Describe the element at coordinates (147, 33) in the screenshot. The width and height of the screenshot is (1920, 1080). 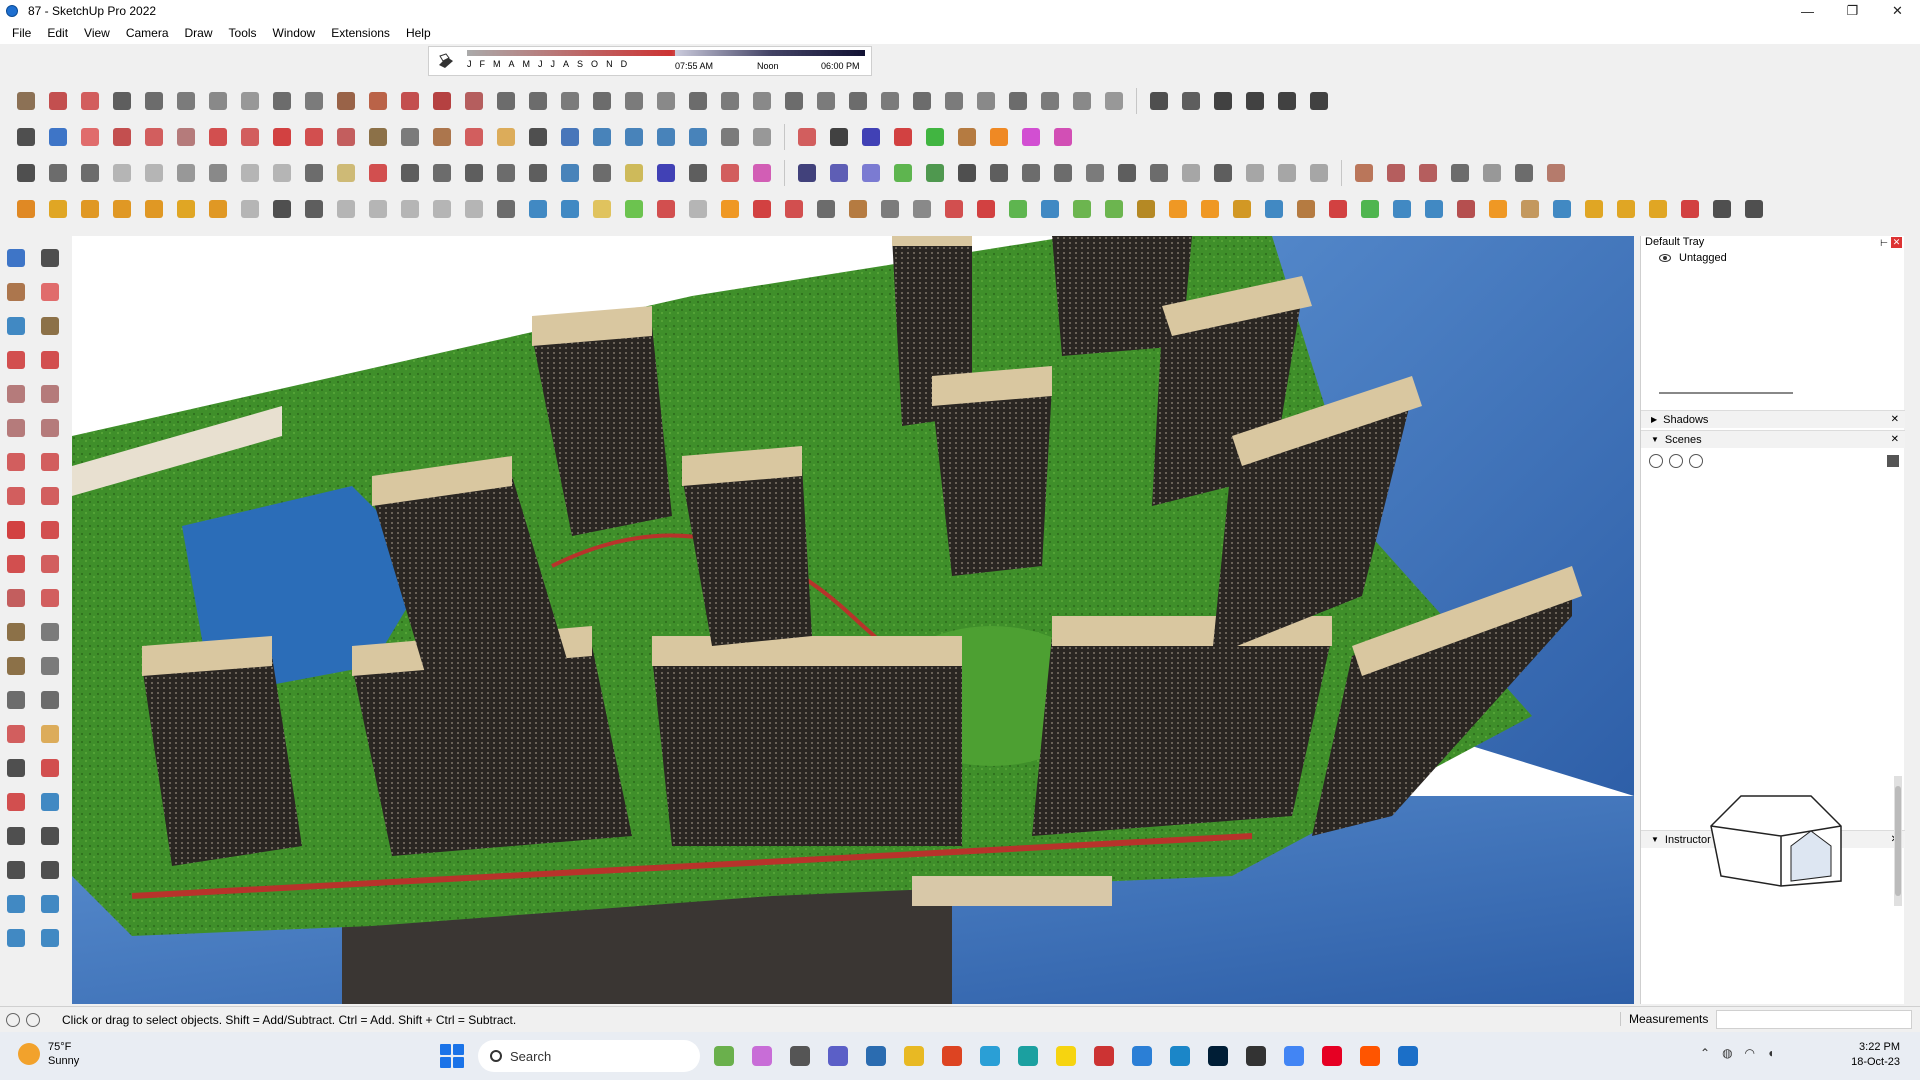
I see `menu-camera: Camera` at that location.